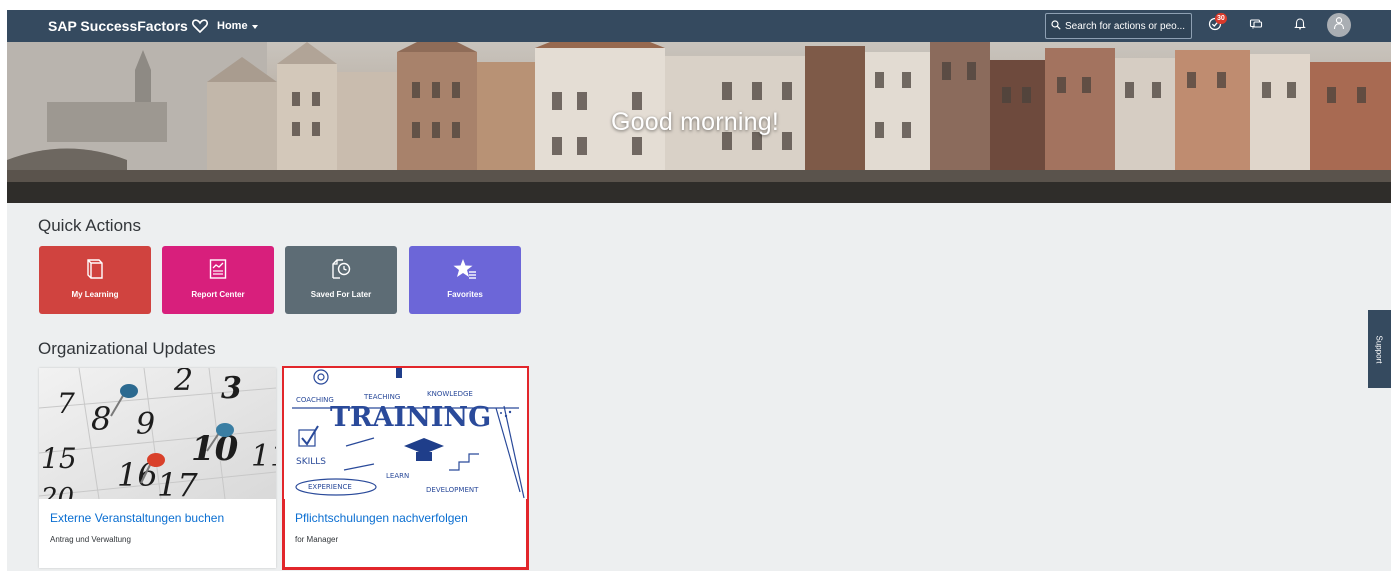 Image resolution: width=1391 pixels, height=571 pixels. Describe the element at coordinates (215, 449) in the screenshot. I see `calendar-number: 10` at that location.